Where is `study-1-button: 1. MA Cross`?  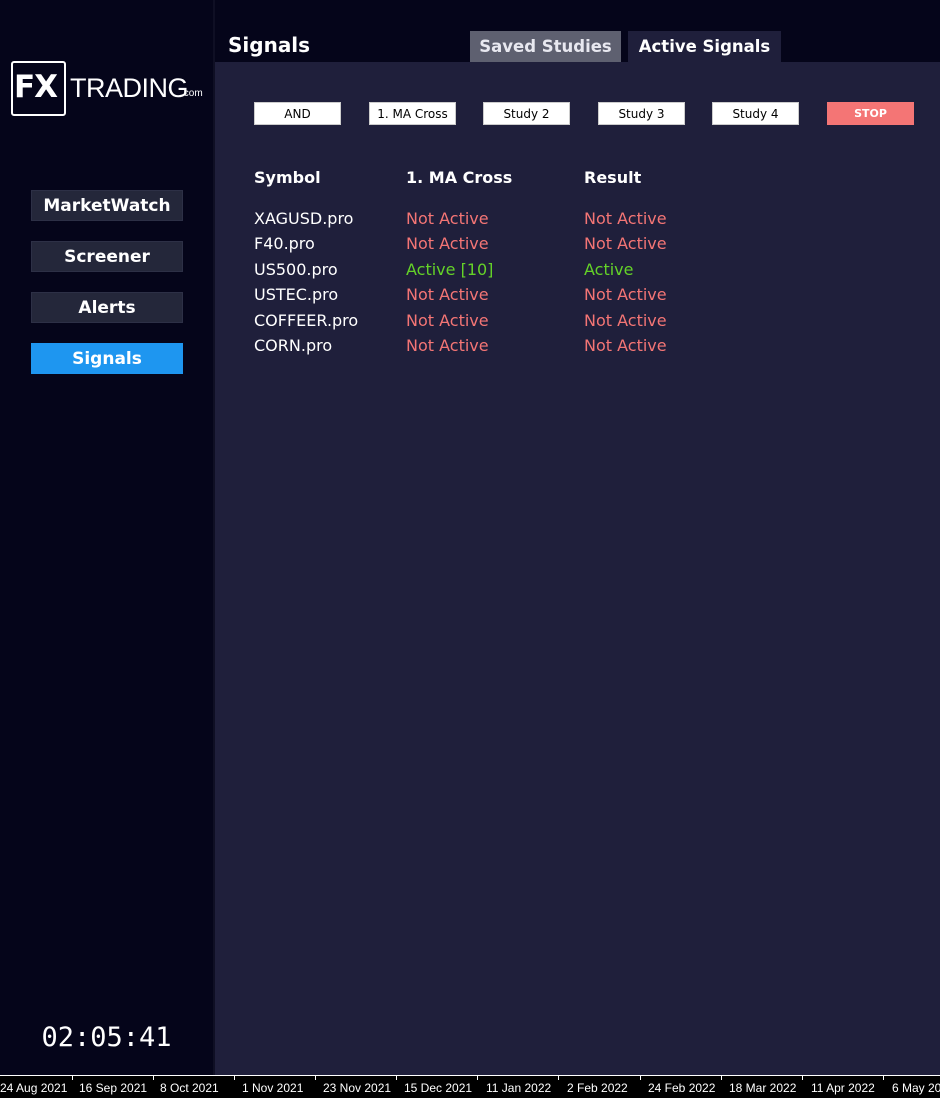
study-1-button: 1. MA Cross is located at coordinates (412, 113).